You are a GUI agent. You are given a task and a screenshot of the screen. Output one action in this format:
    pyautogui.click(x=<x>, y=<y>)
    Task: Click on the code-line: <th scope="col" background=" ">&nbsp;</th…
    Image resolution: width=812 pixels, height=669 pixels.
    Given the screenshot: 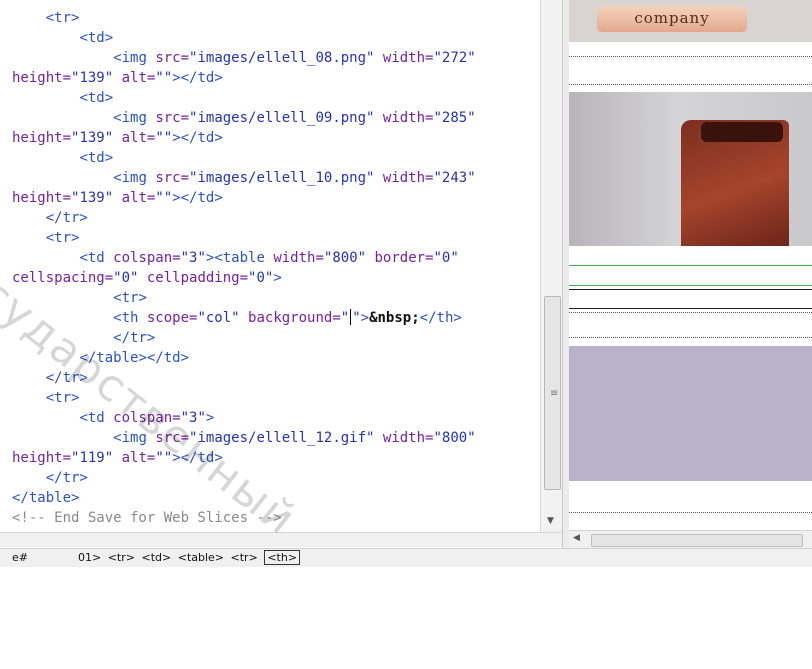 What is the action you would take?
    pyautogui.click(x=237, y=318)
    